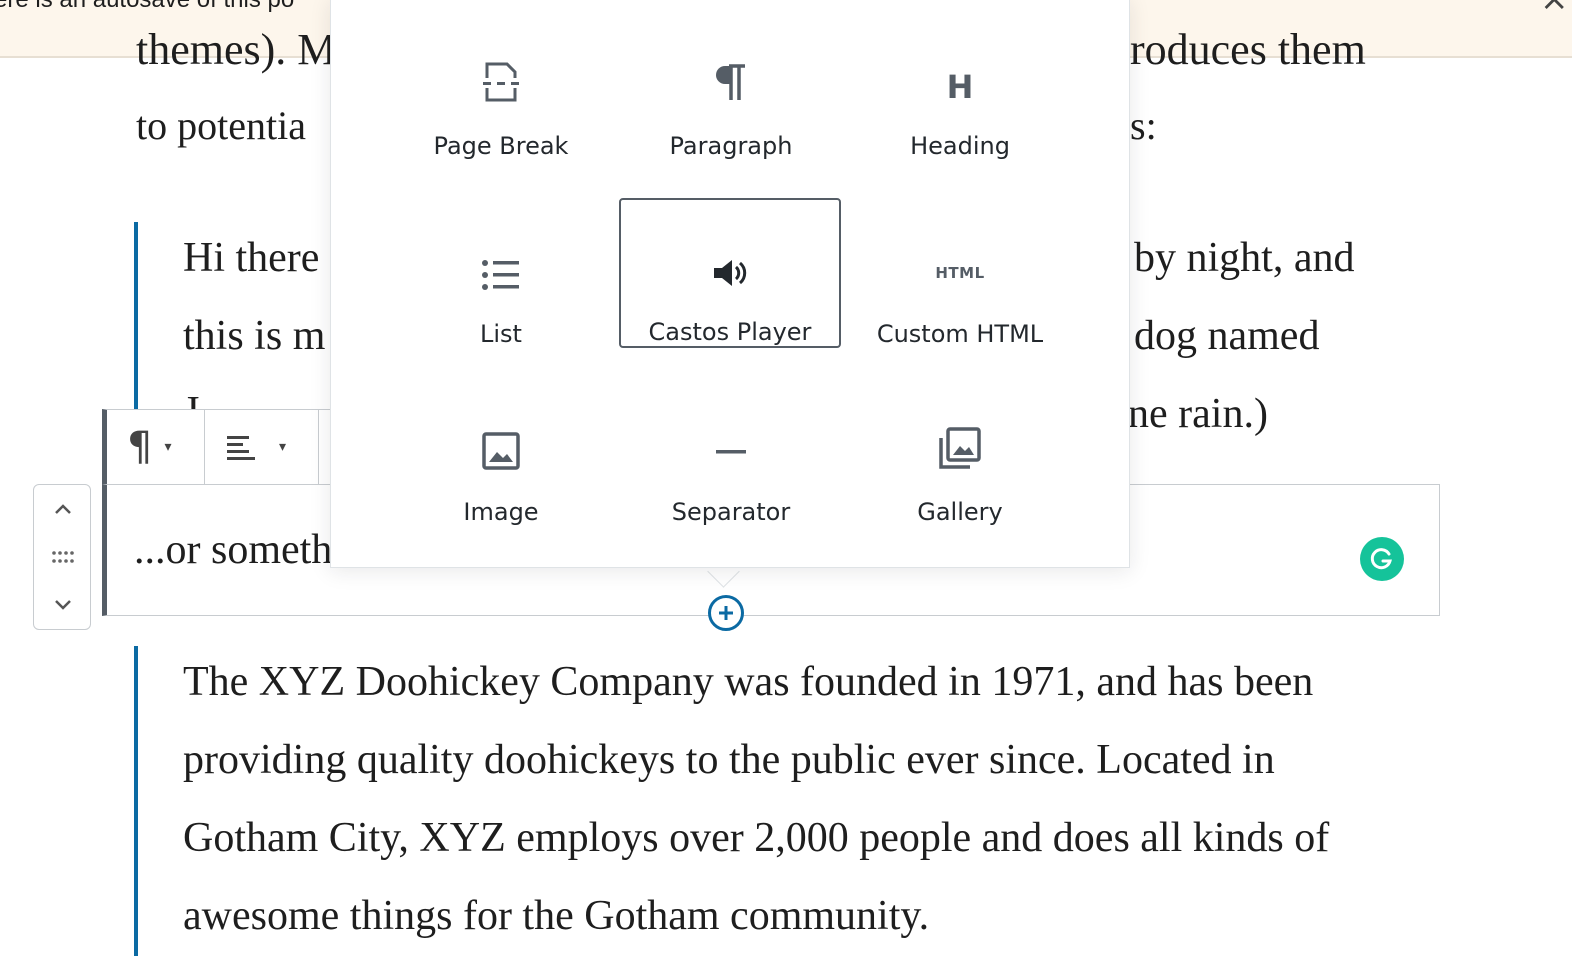 Image resolution: width=1572 pixels, height=974 pixels. Describe the element at coordinates (501, 258) in the screenshot. I see `list-icon` at that location.